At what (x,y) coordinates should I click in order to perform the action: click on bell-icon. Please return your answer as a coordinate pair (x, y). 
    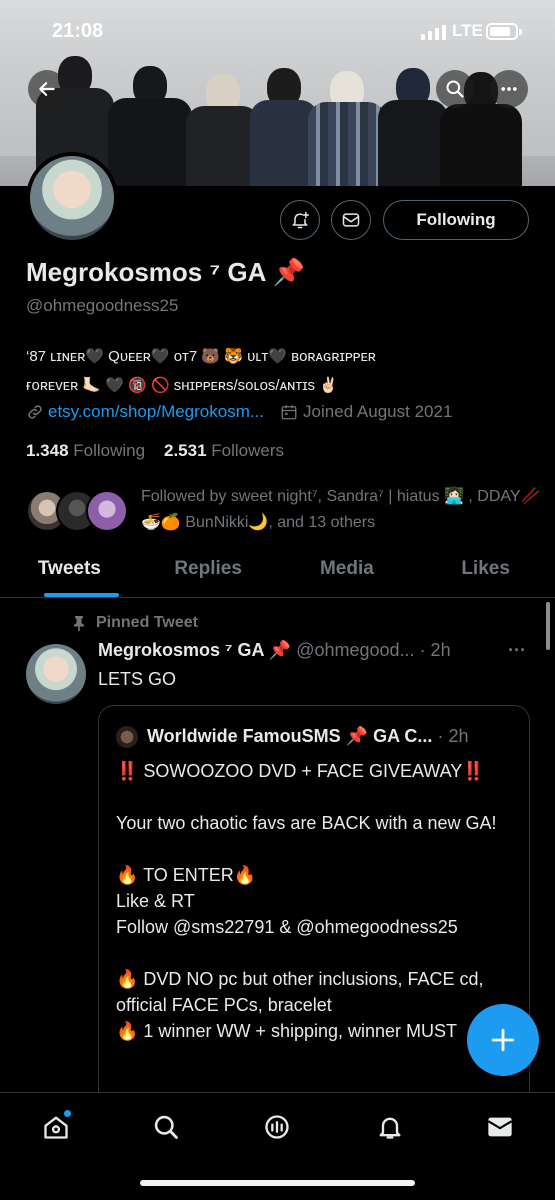
    Looking at the image, I should click on (390, 1128).